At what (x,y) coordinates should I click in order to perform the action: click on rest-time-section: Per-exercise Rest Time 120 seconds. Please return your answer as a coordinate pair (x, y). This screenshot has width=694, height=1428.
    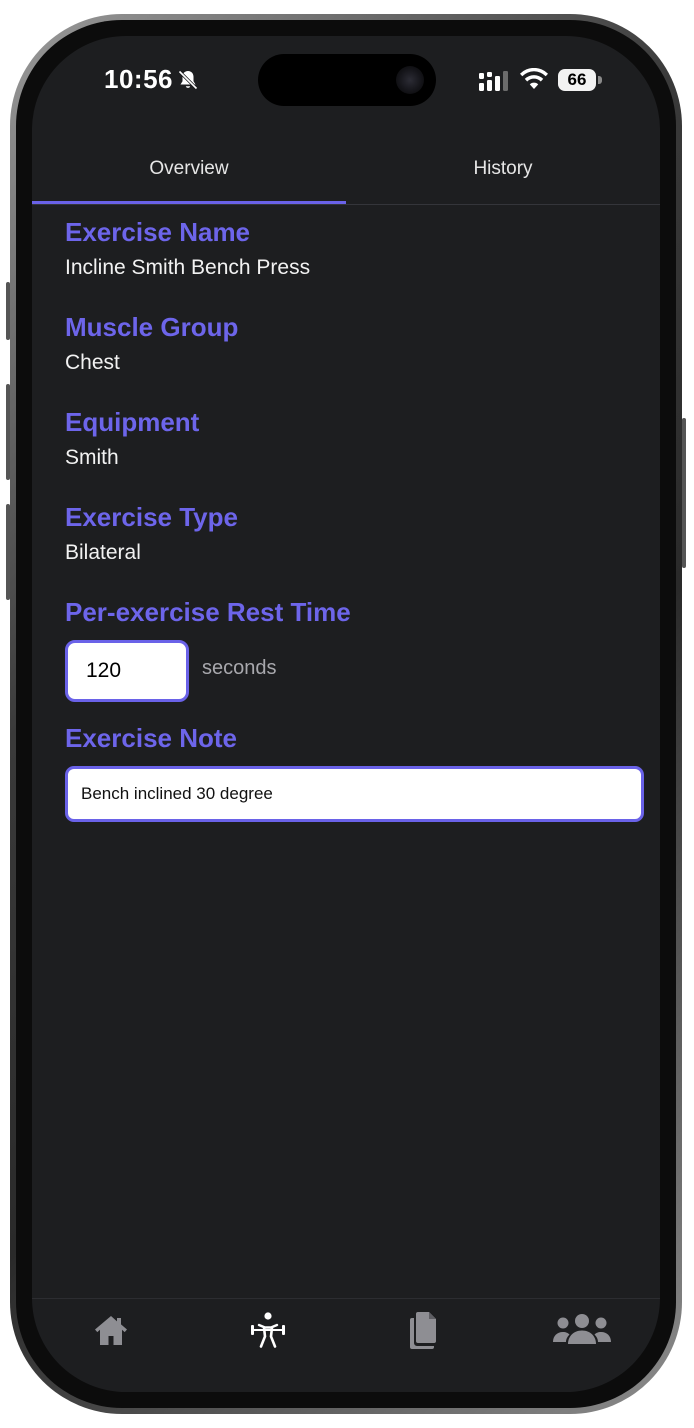
    Looking at the image, I should click on (357, 650).